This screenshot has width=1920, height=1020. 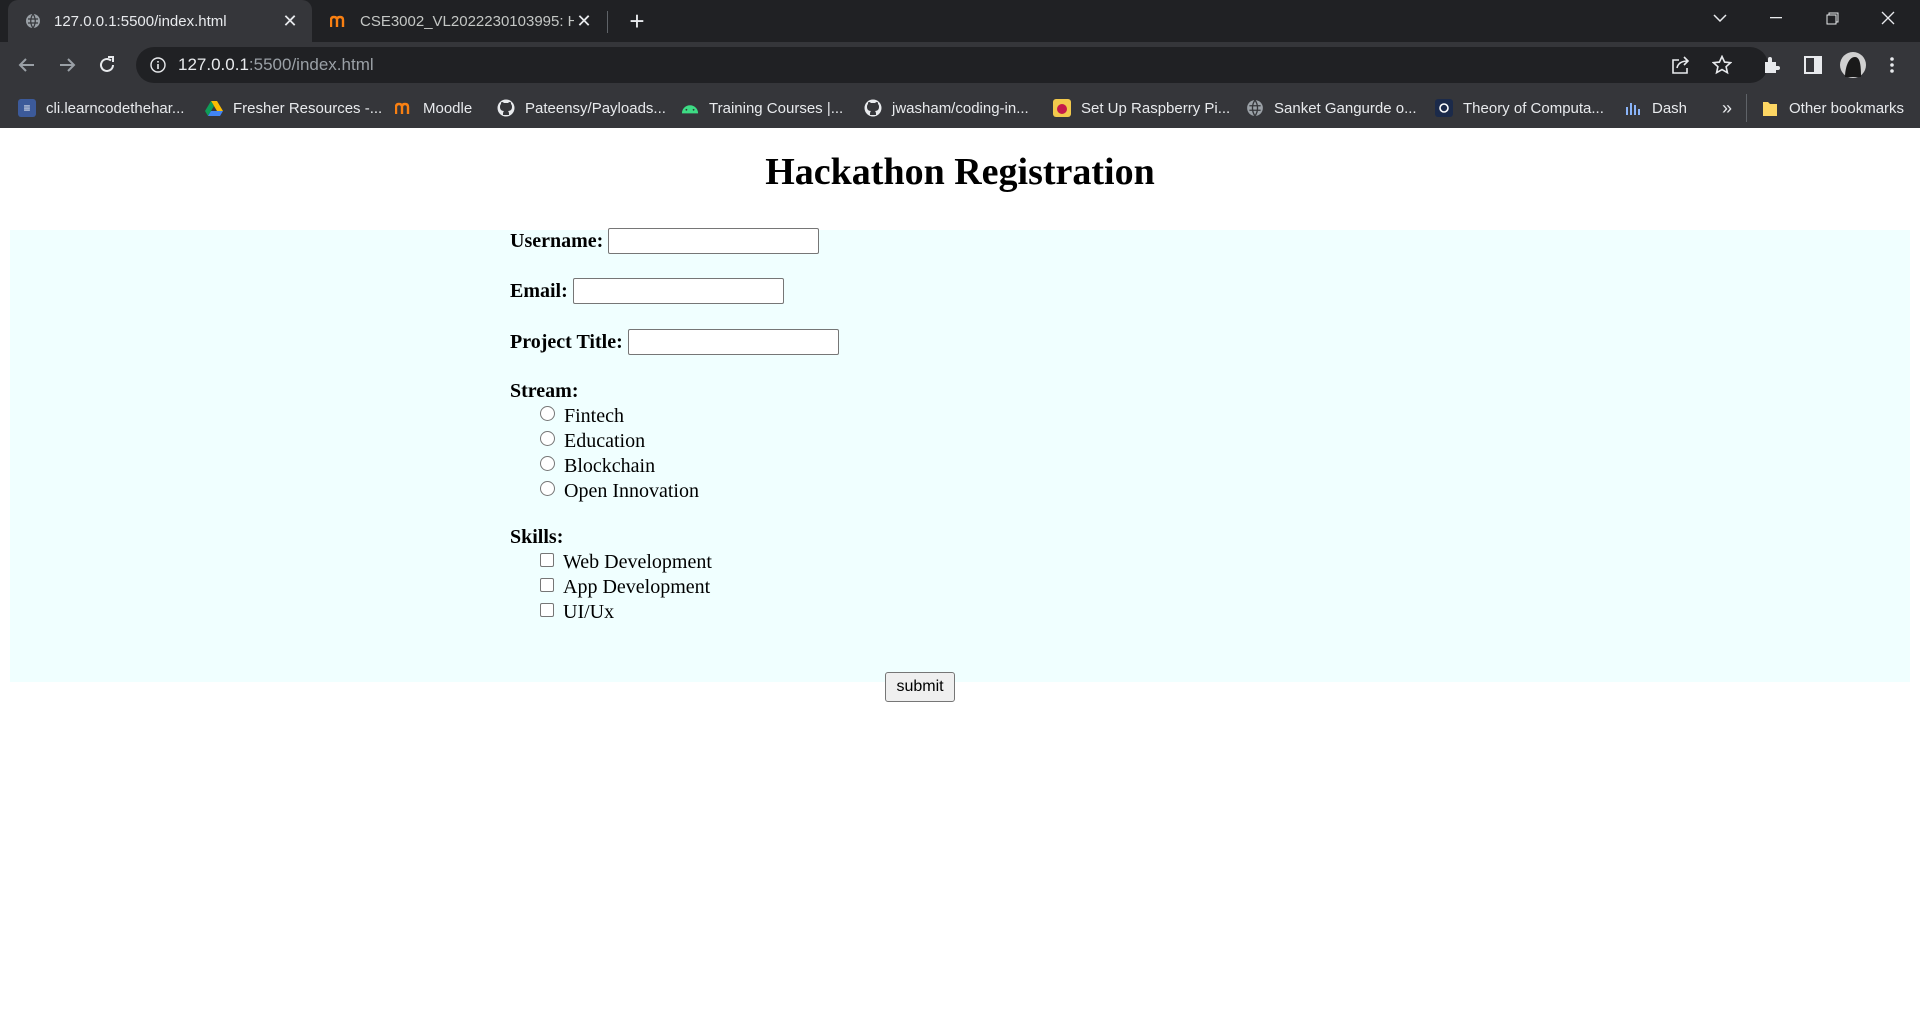 I want to click on email-label: Email:, so click(x=539, y=290).